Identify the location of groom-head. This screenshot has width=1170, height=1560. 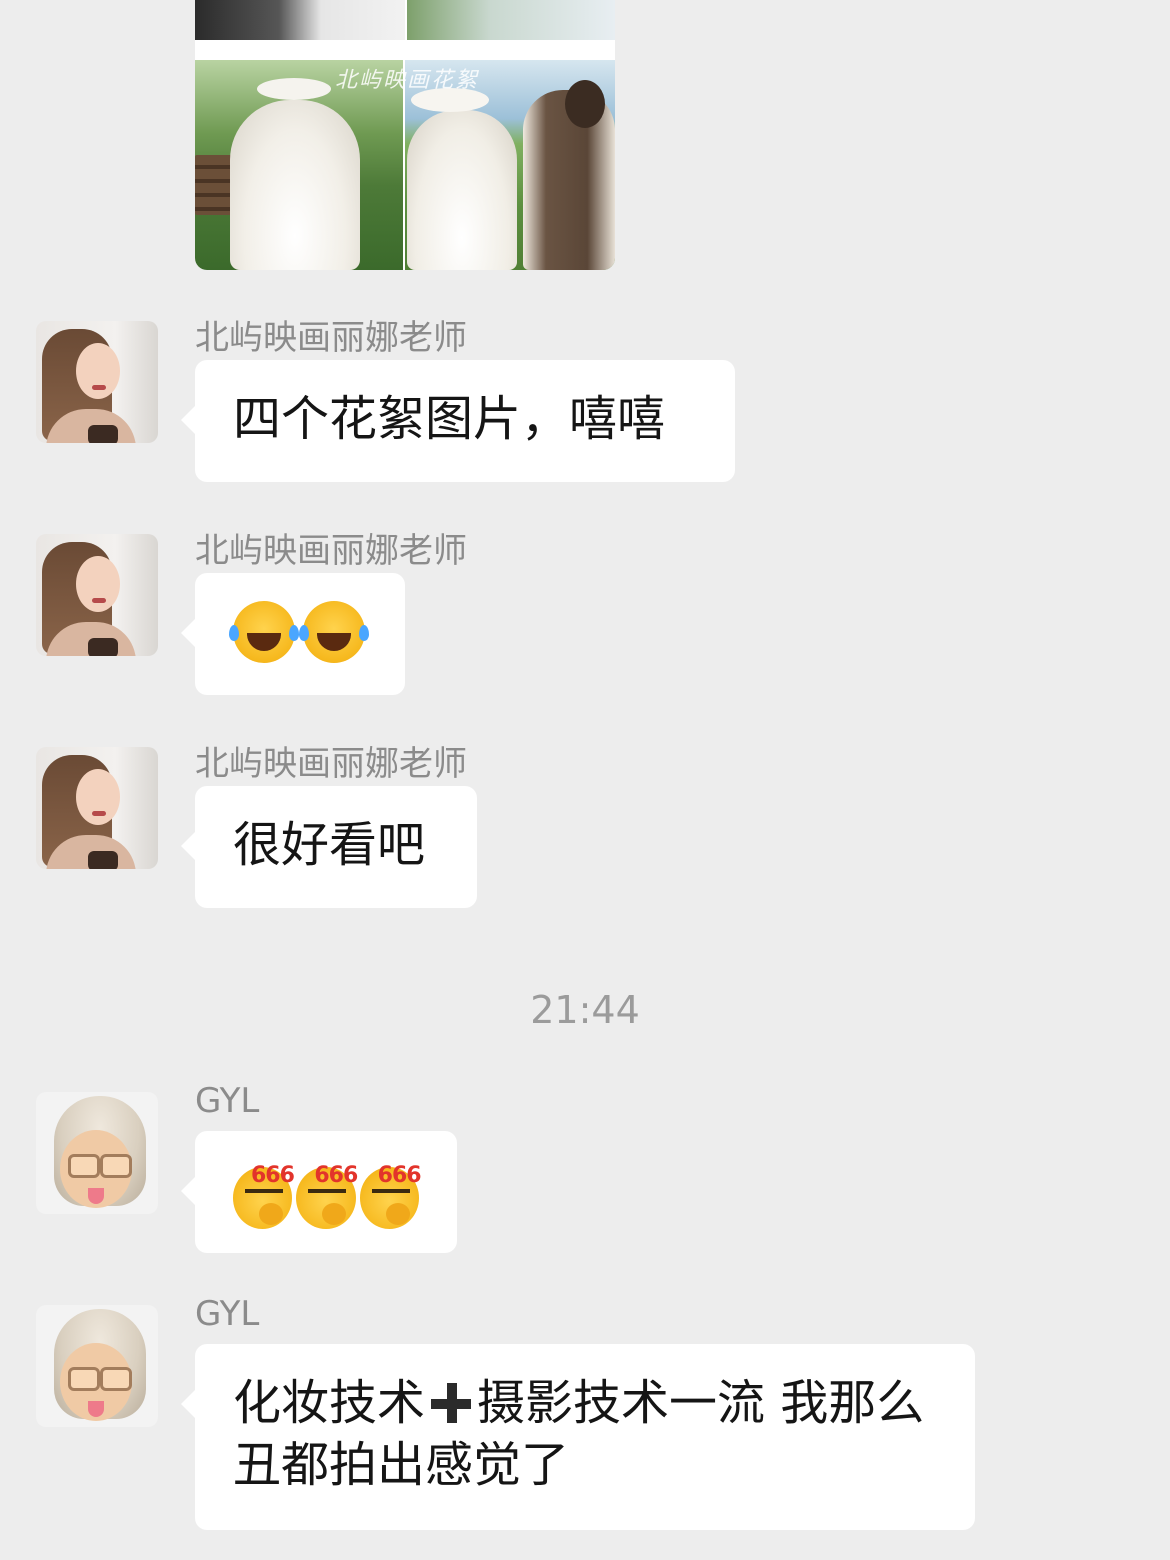
(585, 104).